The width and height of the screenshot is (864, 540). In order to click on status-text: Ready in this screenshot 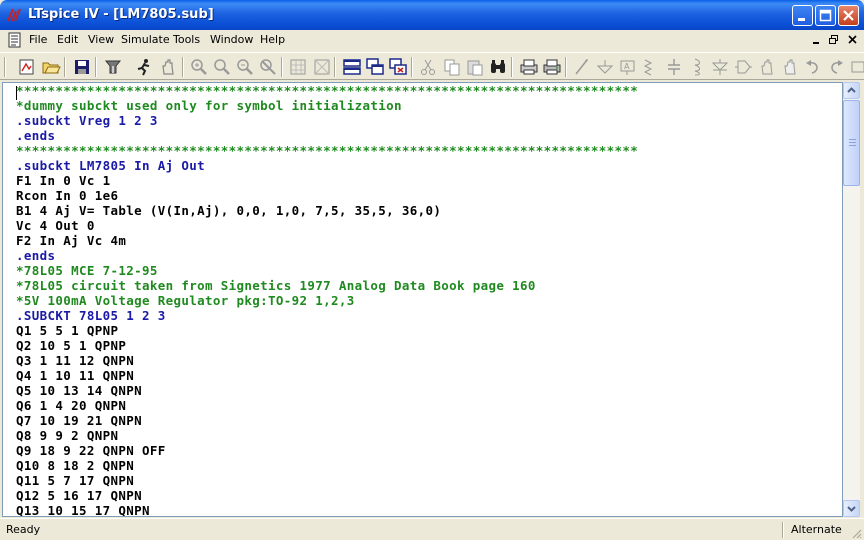, I will do `click(23, 529)`.